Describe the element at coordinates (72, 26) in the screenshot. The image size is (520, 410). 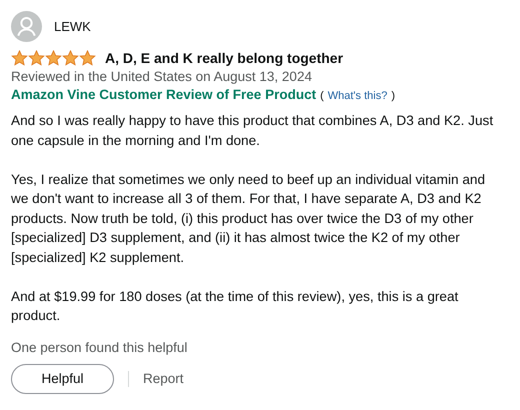
I see `reviewer-name: LEWK` at that location.